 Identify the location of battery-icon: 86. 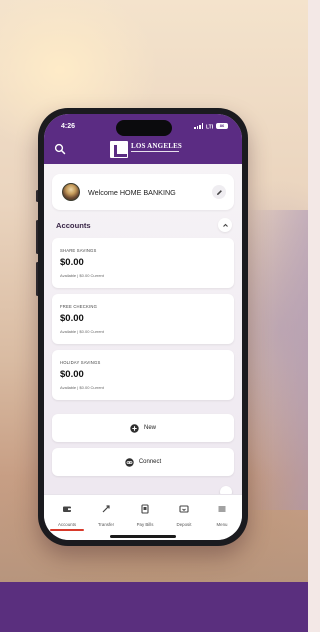
(222, 126).